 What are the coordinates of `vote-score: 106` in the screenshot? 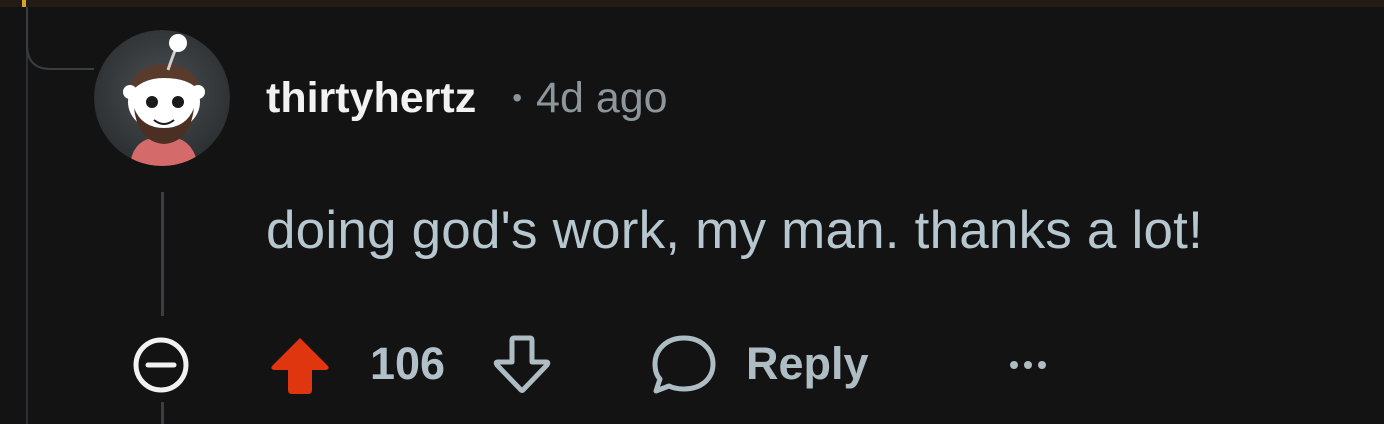 It's located at (408, 363).